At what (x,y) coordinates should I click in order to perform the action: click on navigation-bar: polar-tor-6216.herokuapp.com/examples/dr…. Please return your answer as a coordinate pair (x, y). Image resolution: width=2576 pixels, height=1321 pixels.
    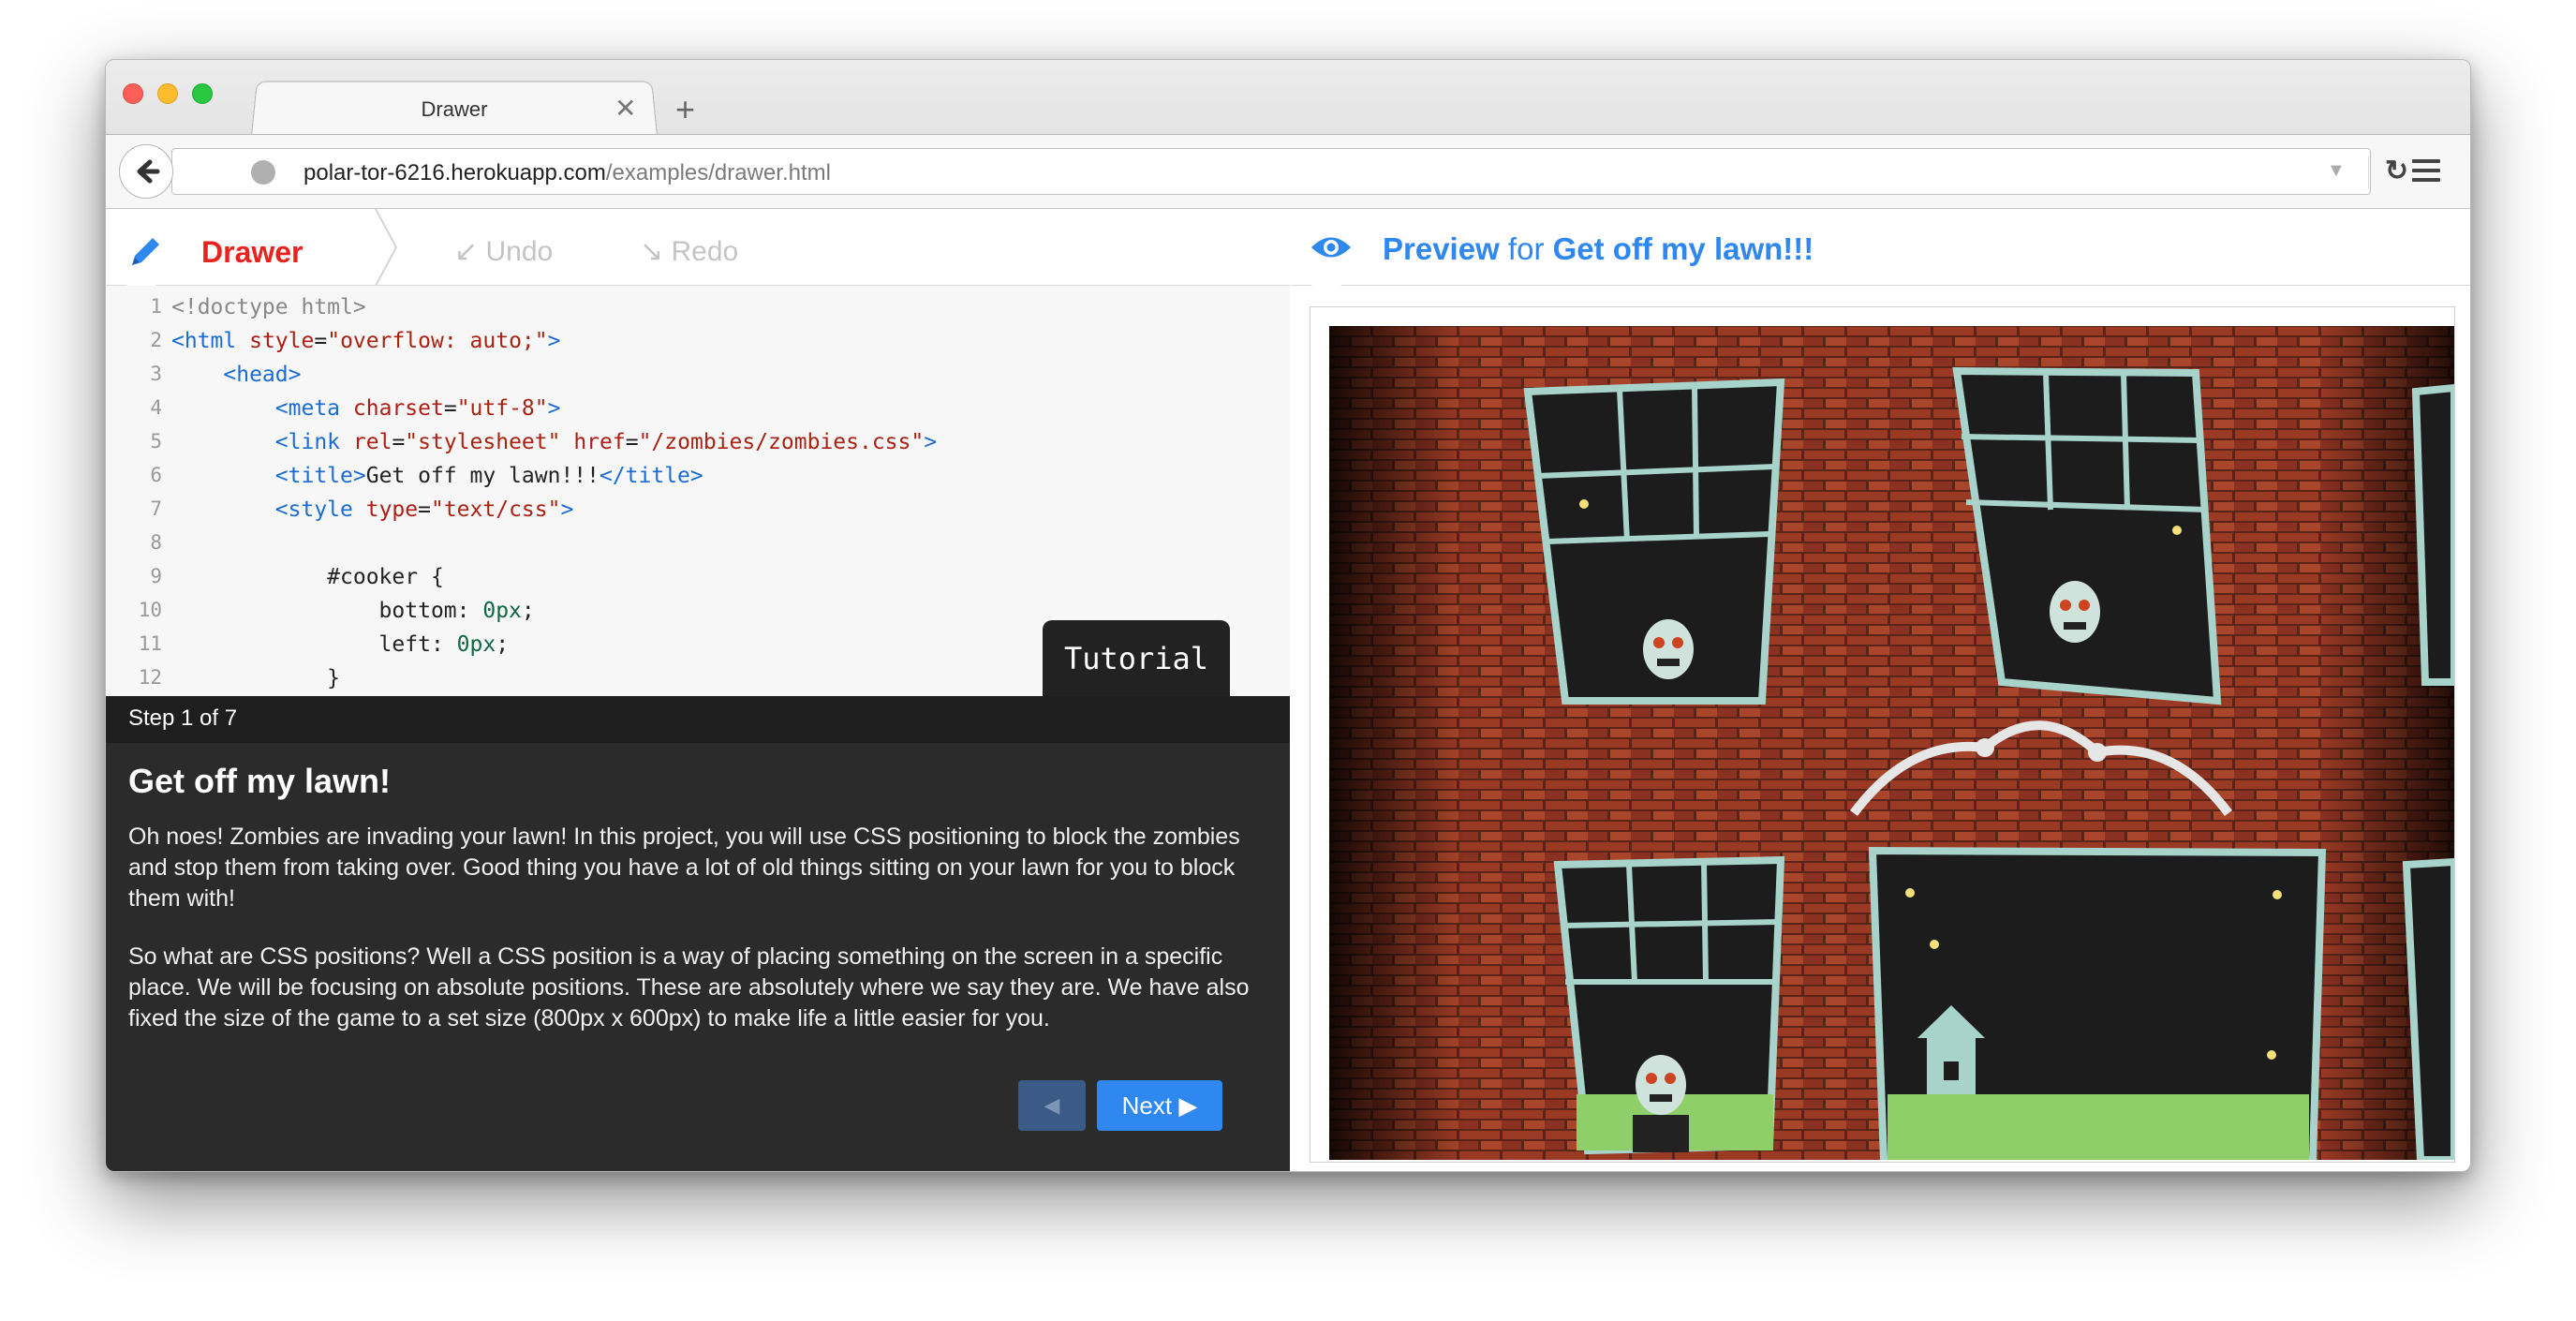
    Looking at the image, I should click on (1288, 171).